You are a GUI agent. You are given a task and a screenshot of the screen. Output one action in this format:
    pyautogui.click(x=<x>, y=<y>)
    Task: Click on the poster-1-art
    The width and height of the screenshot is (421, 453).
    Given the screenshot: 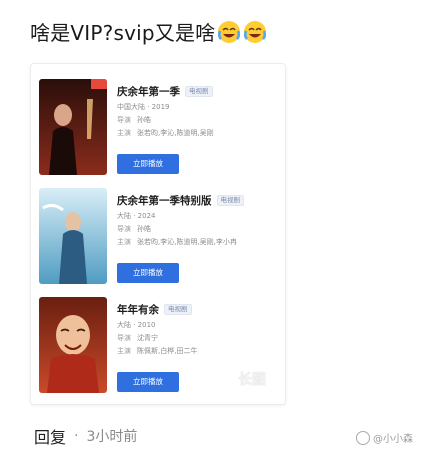 What is the action you would take?
    pyautogui.click(x=73, y=127)
    